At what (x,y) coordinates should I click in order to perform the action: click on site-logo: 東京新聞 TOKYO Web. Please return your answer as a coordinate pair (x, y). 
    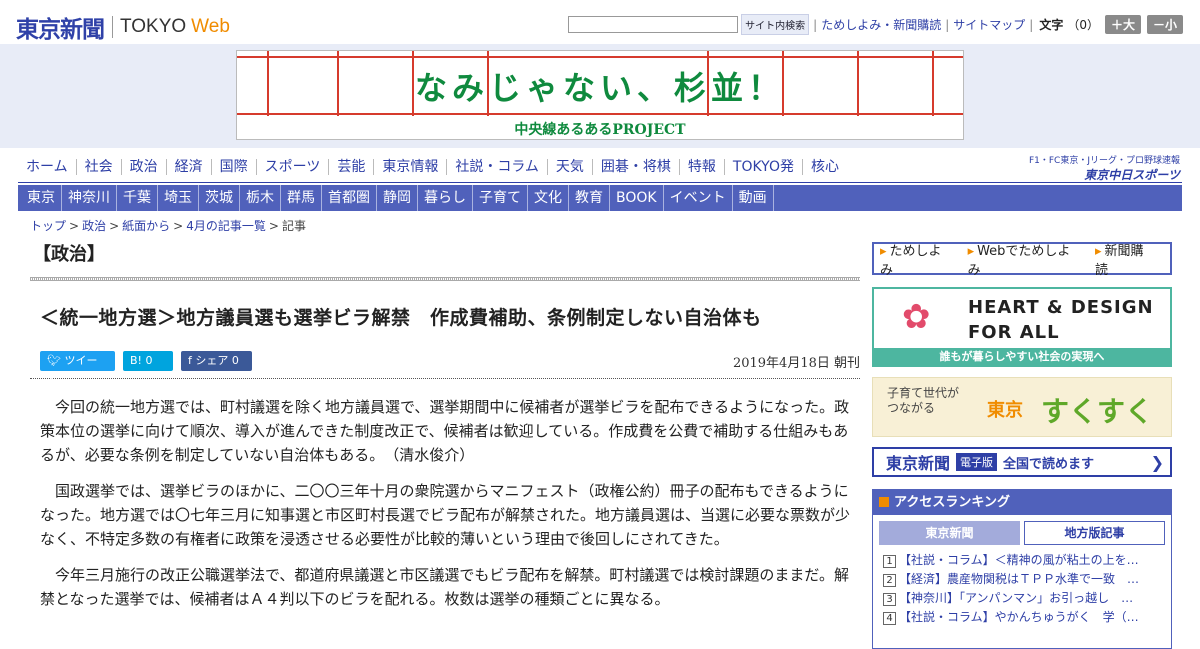
    Looking at the image, I should click on (123, 27).